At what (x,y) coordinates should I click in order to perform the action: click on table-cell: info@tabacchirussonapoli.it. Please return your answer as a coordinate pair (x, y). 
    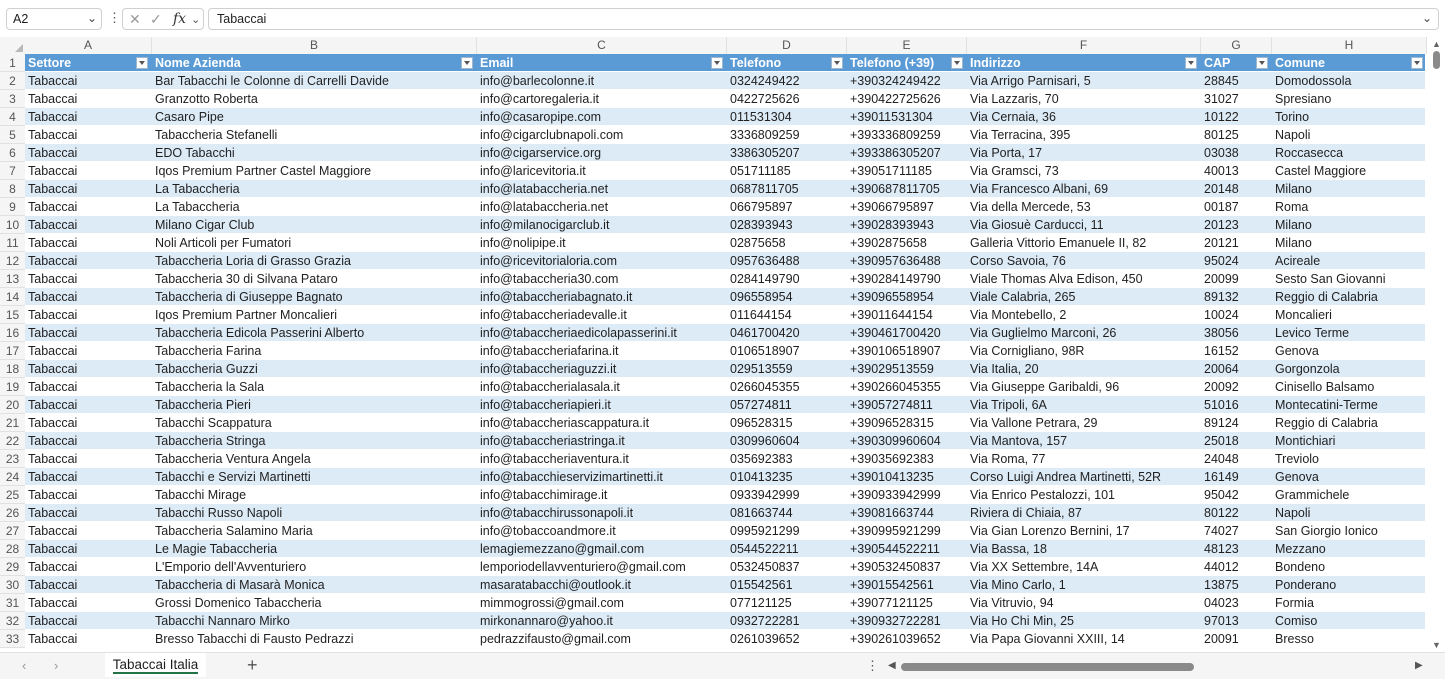
    Looking at the image, I should click on (602, 513).